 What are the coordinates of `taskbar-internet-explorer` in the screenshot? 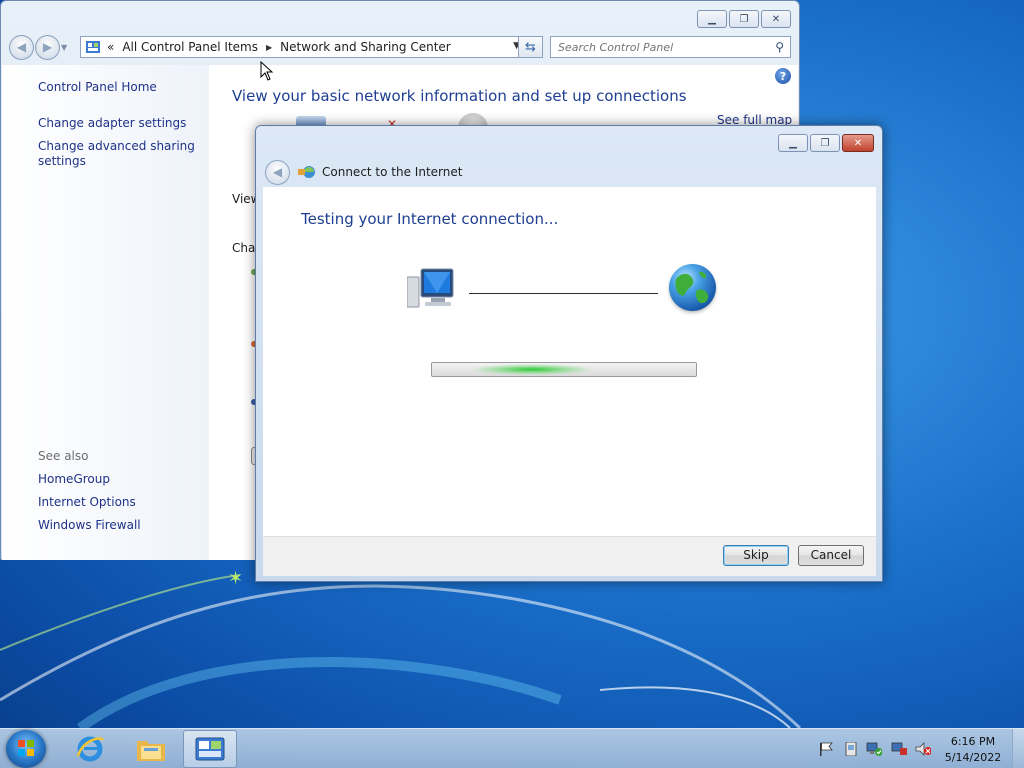 It's located at (90, 749).